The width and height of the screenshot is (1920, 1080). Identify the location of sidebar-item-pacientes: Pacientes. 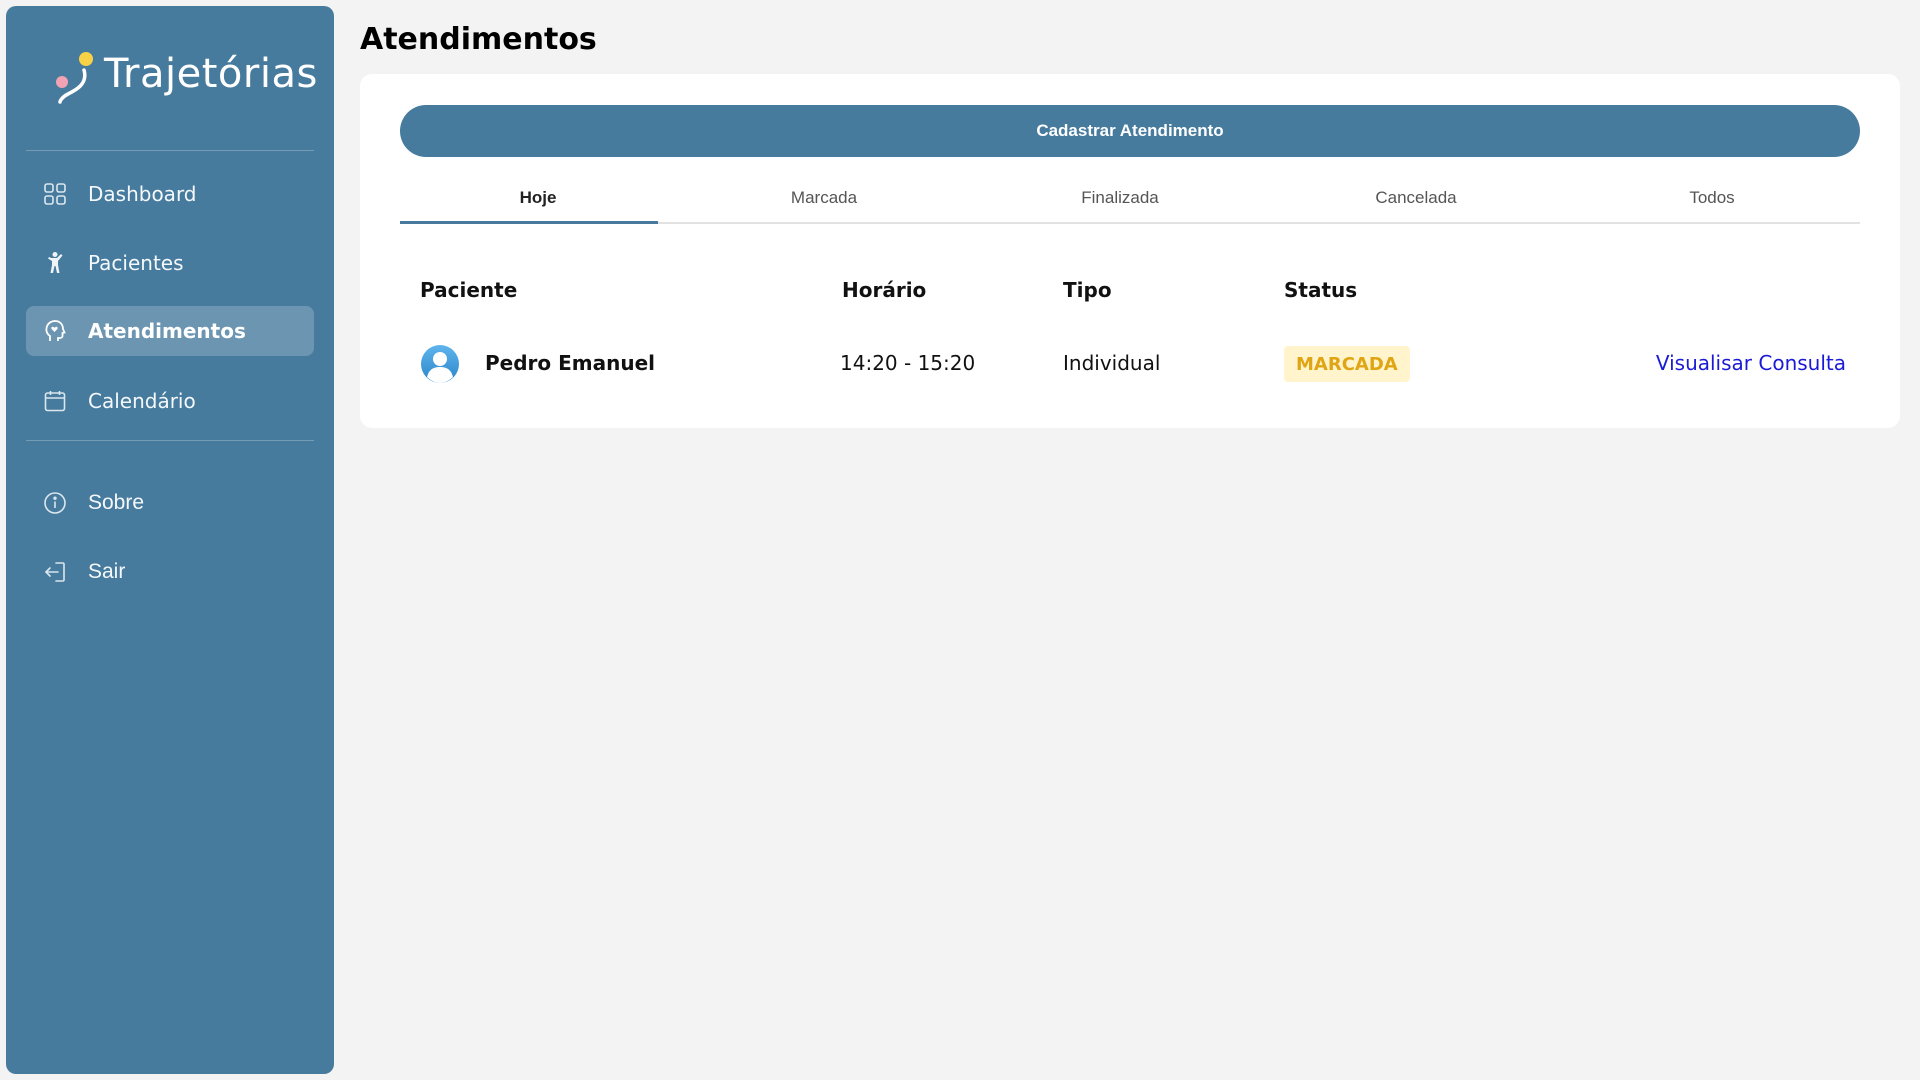
(170, 263).